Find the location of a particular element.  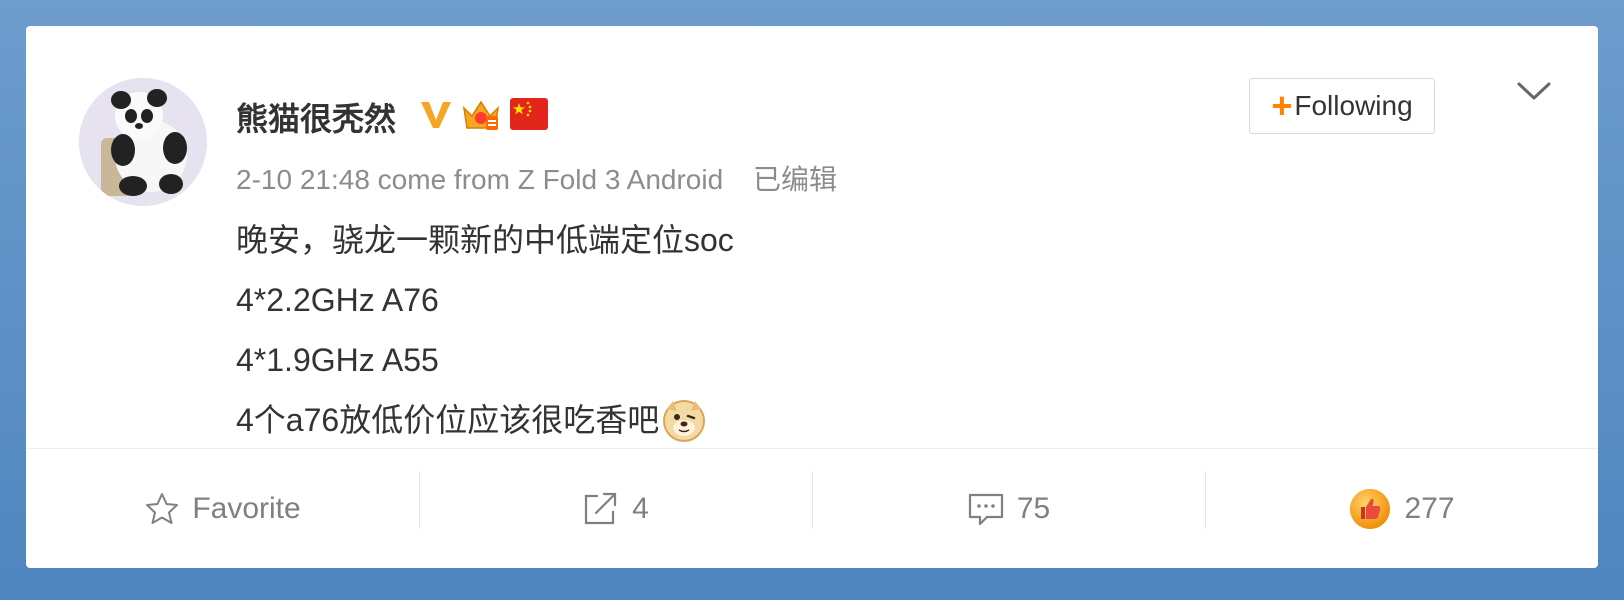

like-count: 277 is located at coordinates (1429, 508).